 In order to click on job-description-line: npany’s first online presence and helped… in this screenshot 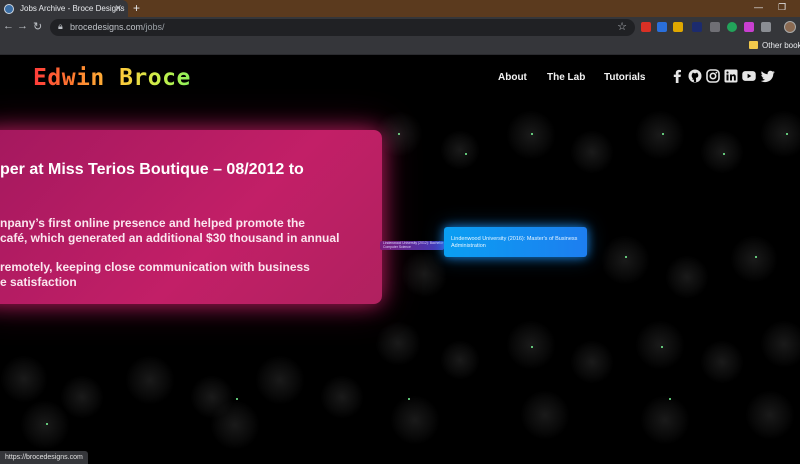, I will do `click(152, 223)`.